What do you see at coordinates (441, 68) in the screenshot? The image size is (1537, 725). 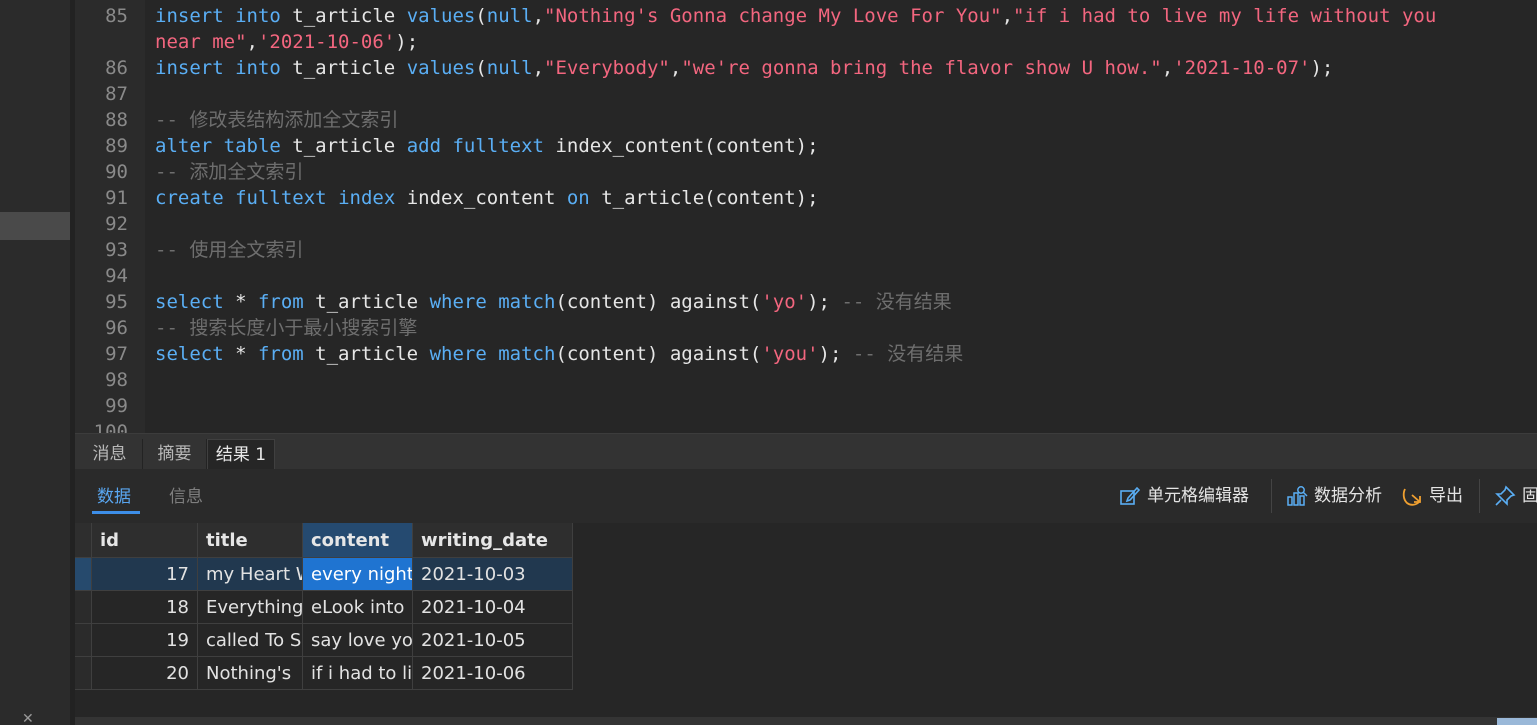 I see `sql-keyword: values` at bounding box center [441, 68].